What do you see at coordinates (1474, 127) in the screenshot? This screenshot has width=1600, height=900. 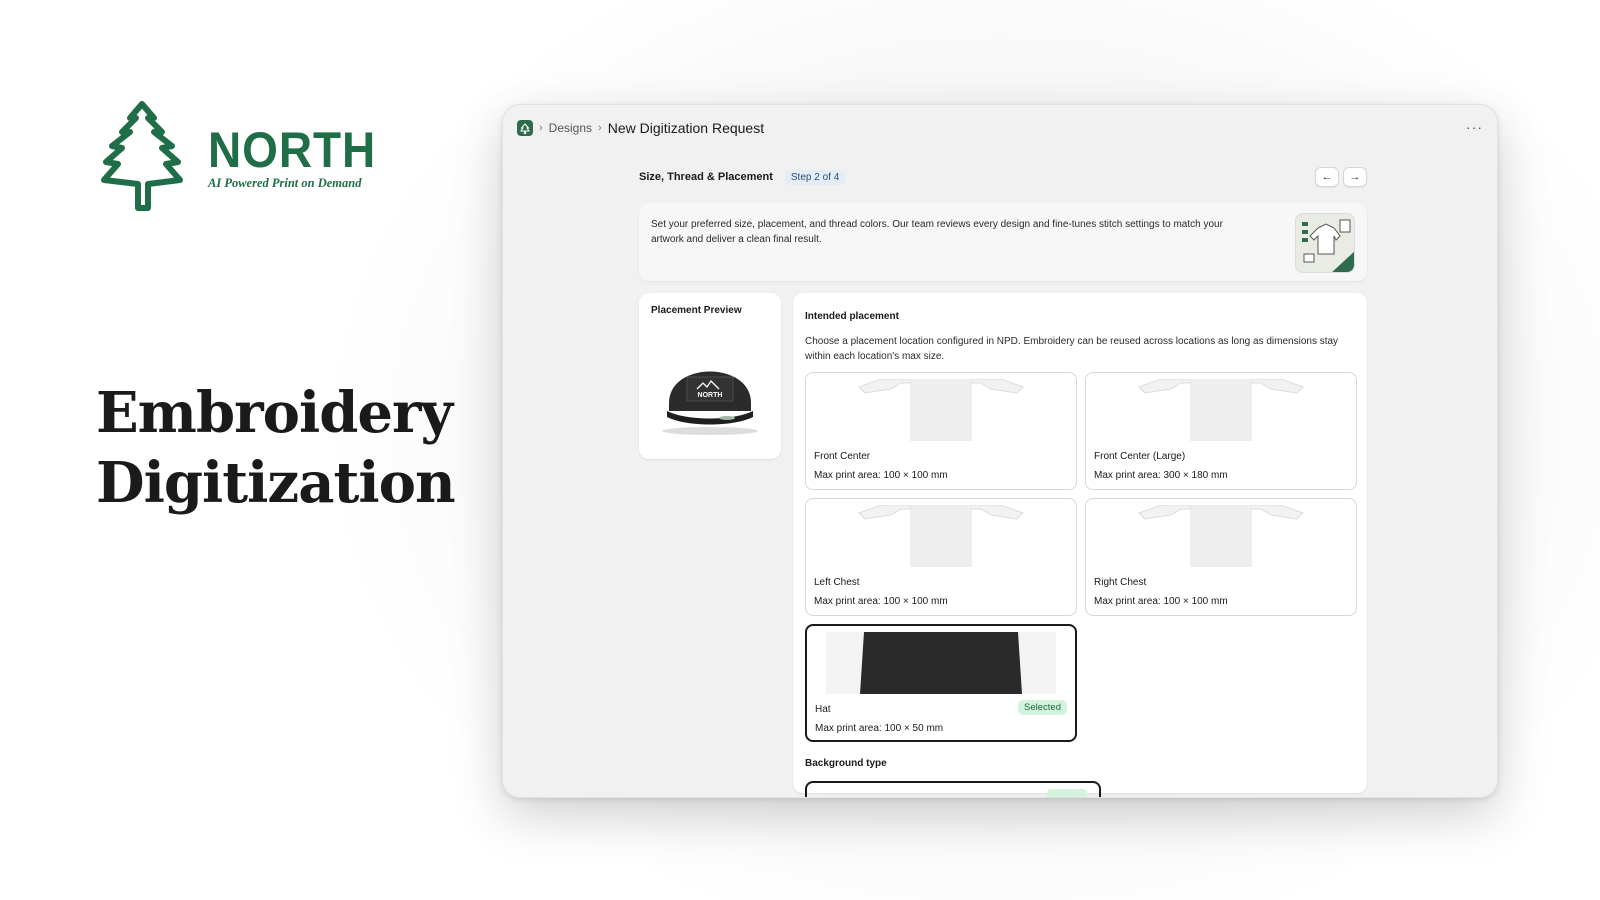 I see `more-menu-button: ···` at bounding box center [1474, 127].